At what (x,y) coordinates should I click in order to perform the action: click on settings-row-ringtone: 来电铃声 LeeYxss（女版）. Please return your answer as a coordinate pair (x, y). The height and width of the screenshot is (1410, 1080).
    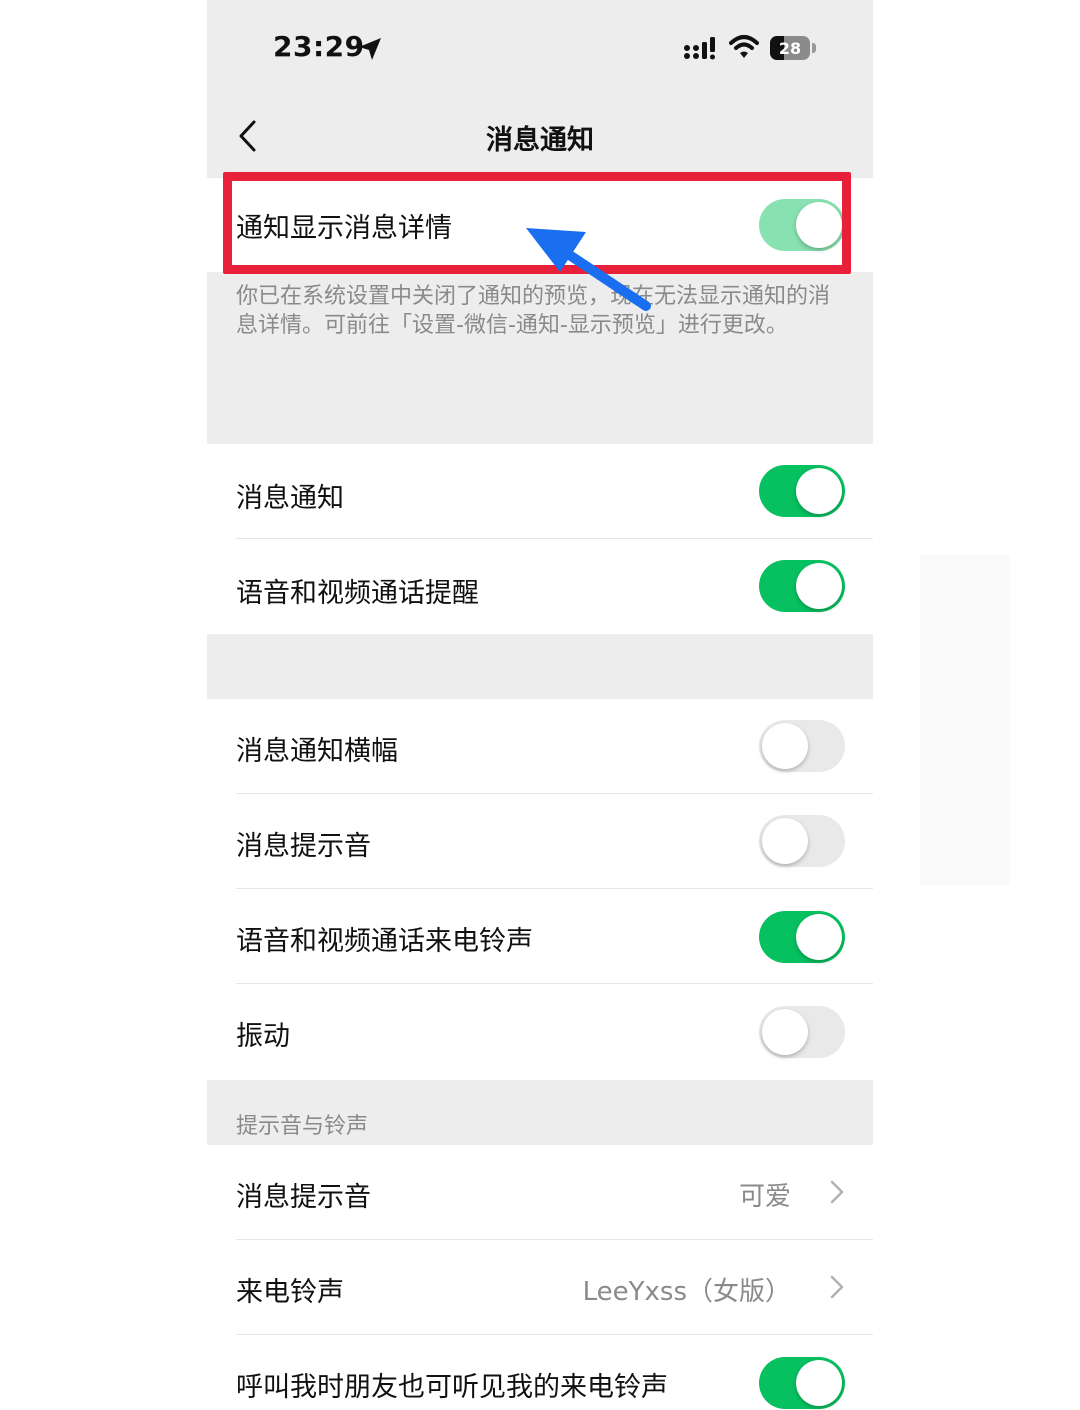
    Looking at the image, I should click on (540, 1287).